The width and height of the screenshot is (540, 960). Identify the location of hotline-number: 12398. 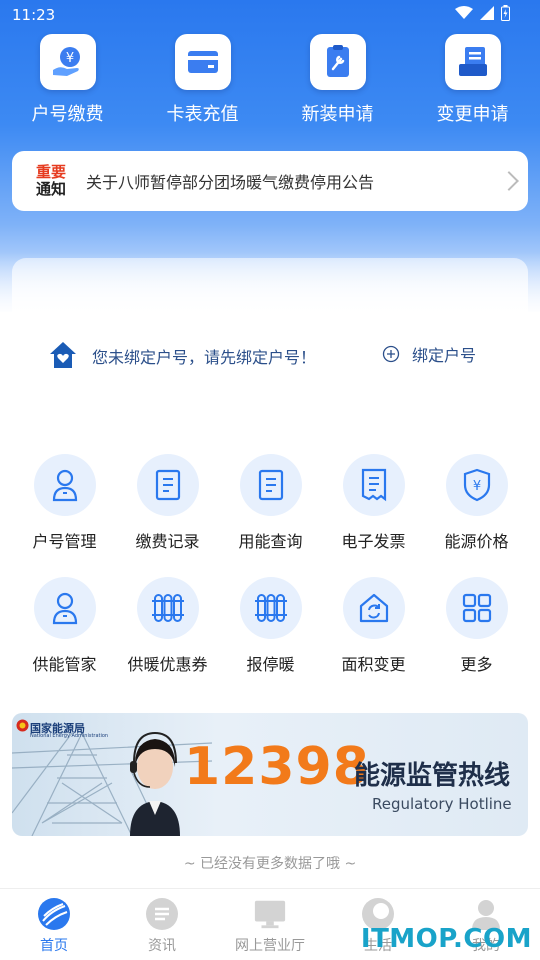
(277, 767).